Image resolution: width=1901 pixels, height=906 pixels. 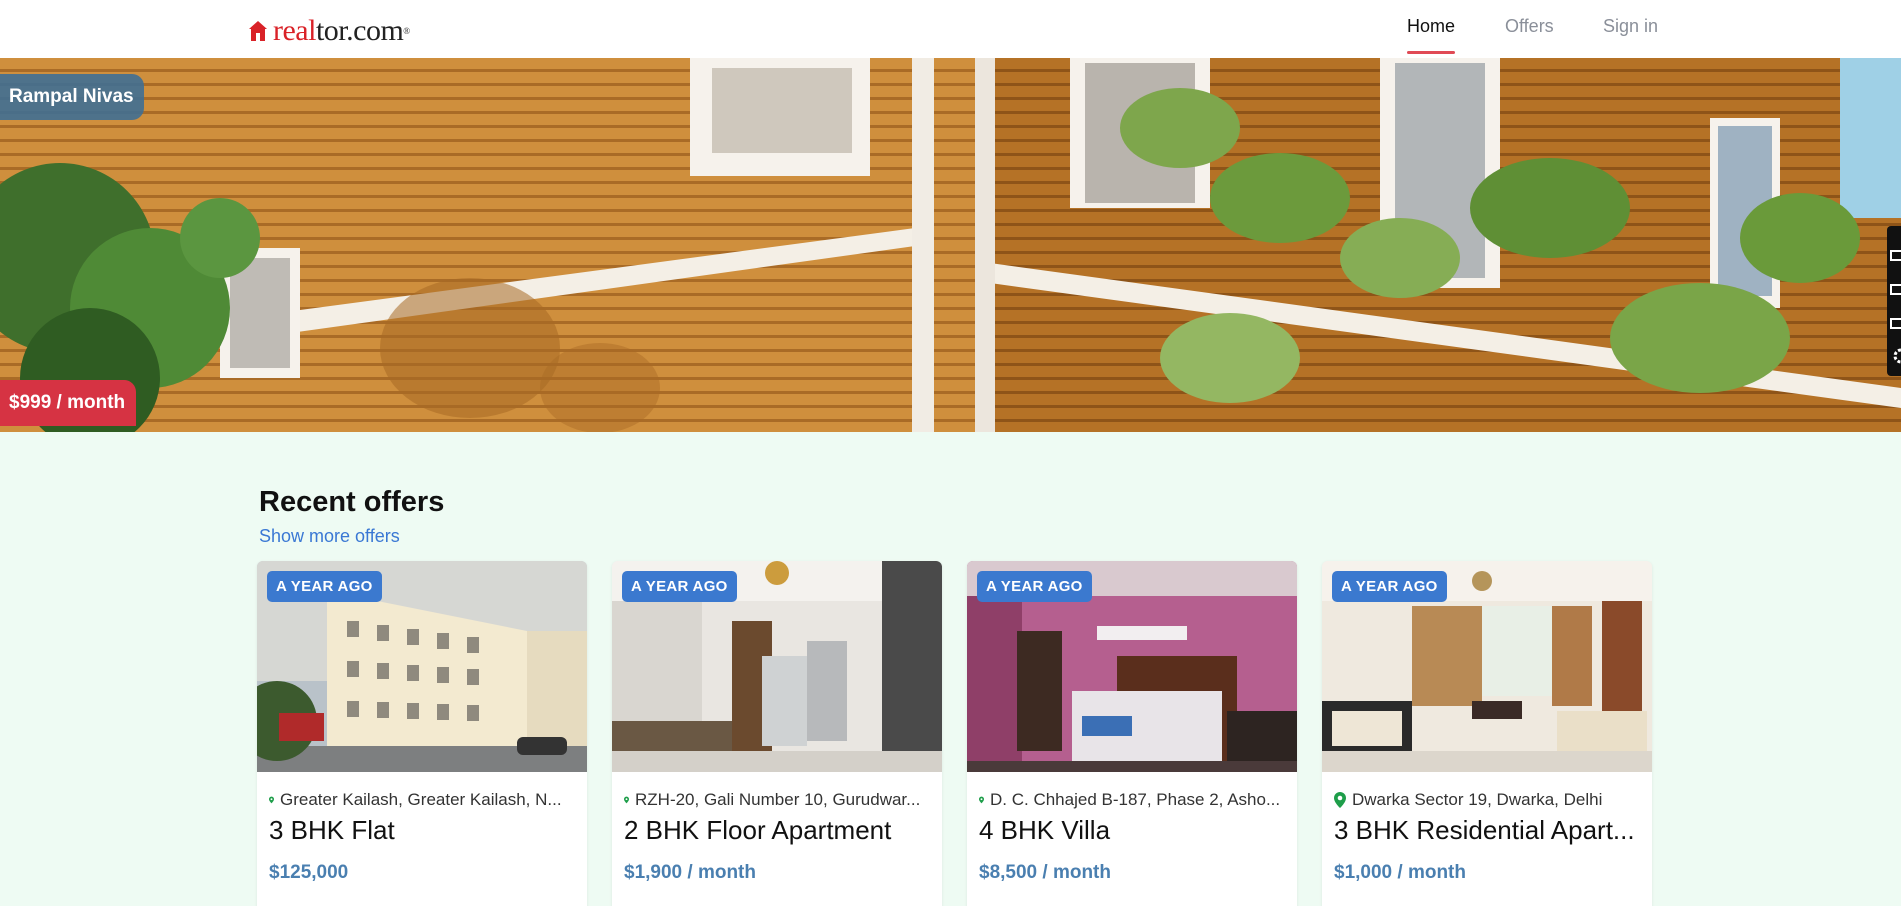 What do you see at coordinates (406, 31) in the screenshot?
I see `logo-registered-mark: ®` at bounding box center [406, 31].